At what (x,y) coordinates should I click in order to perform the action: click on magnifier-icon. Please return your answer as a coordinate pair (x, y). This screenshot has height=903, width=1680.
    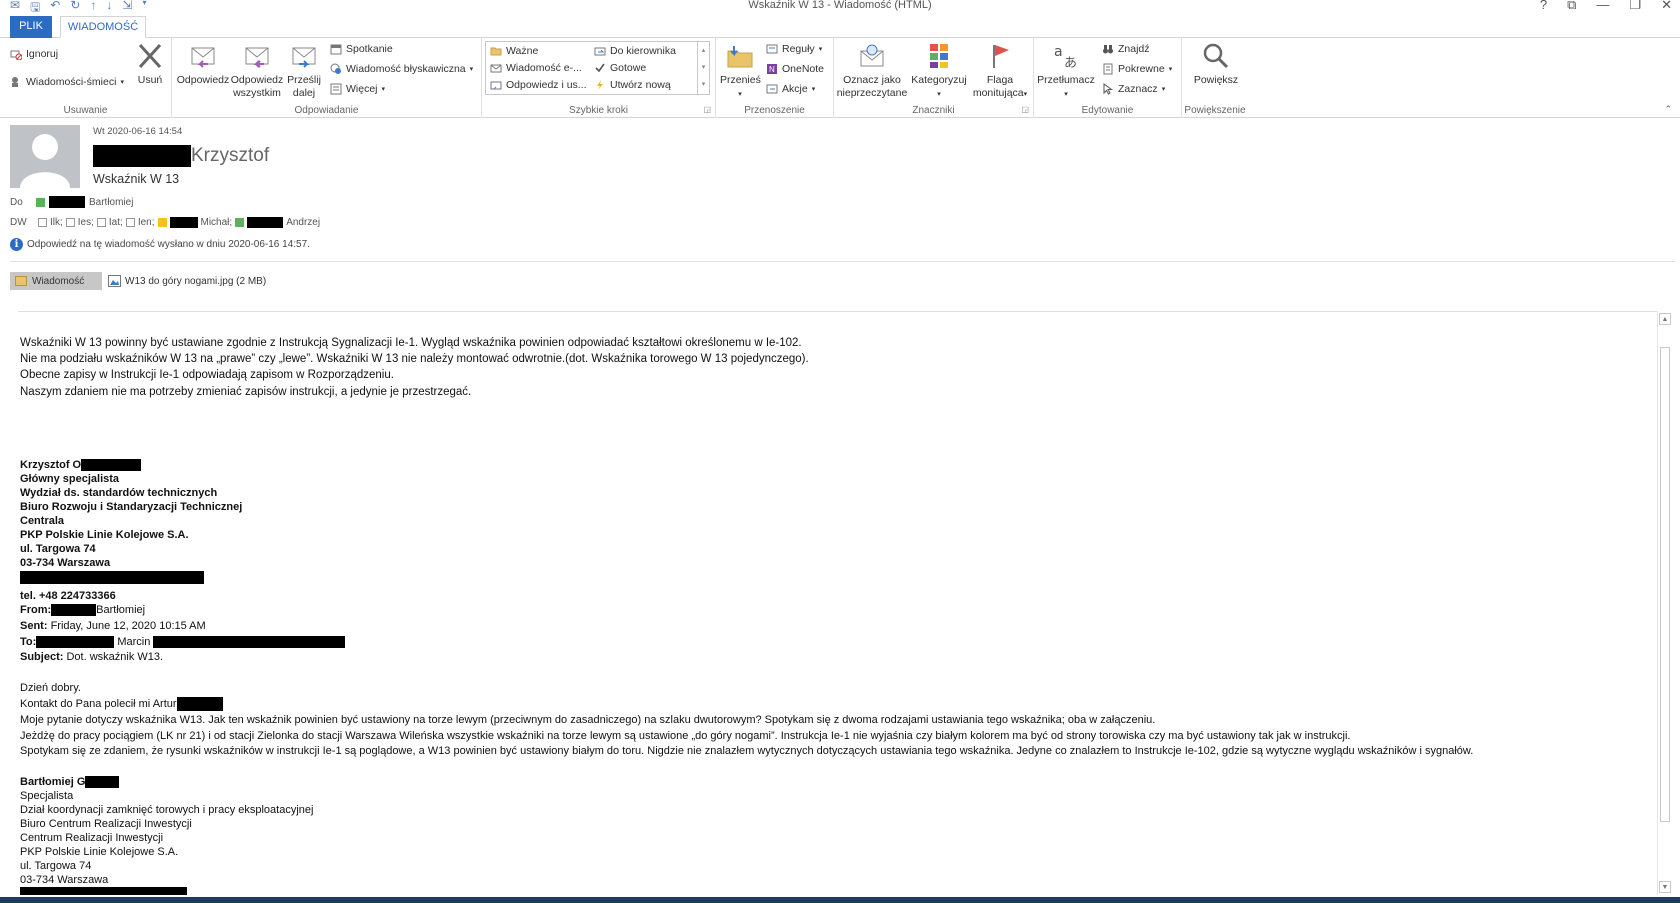
    Looking at the image, I should click on (1216, 56).